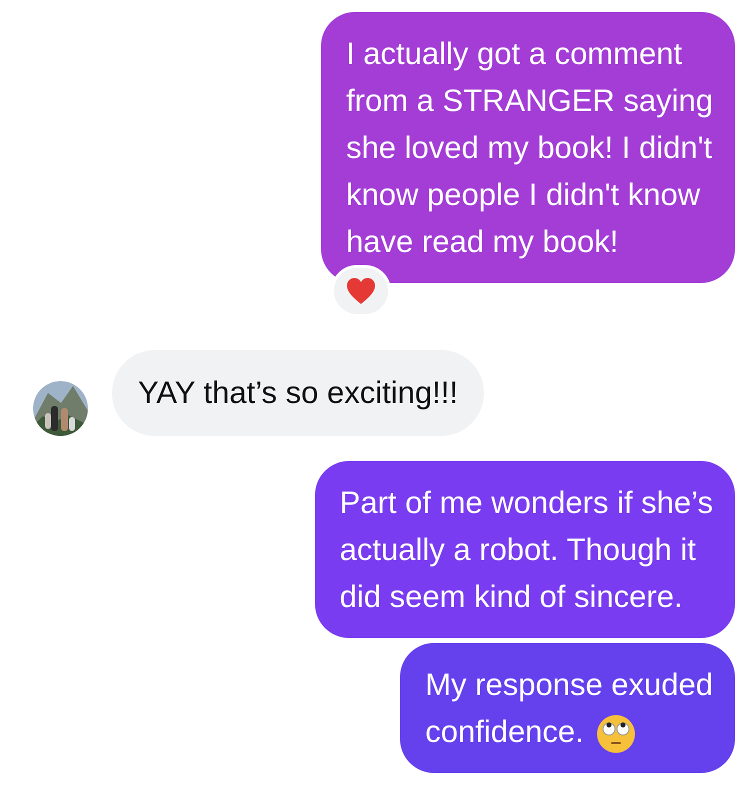 The height and width of the screenshot is (791, 750). Describe the element at coordinates (361, 291) in the screenshot. I see `heart-icon` at that location.